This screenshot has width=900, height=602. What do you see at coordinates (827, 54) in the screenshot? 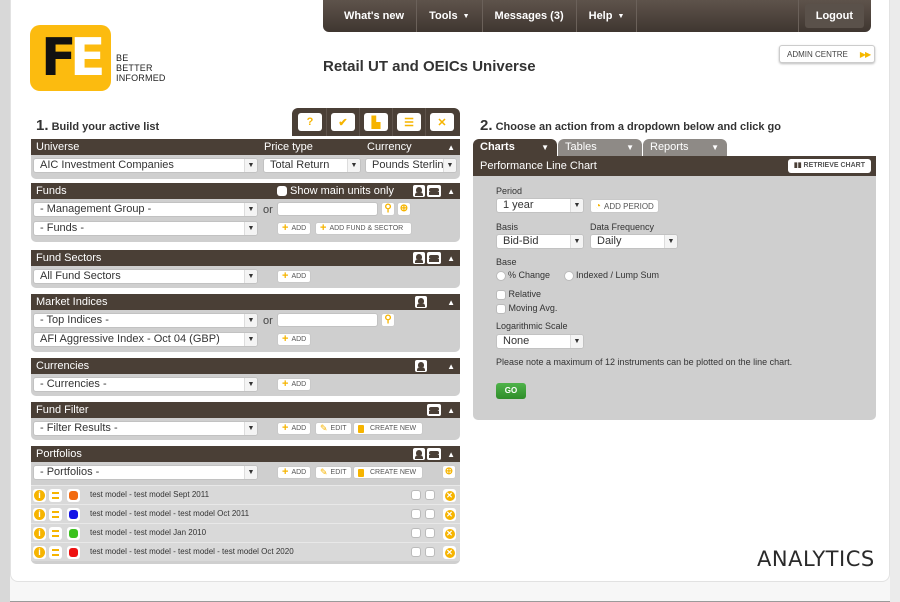
I see `admin-centre-button: ADMIN CENTRE ▶▶` at bounding box center [827, 54].